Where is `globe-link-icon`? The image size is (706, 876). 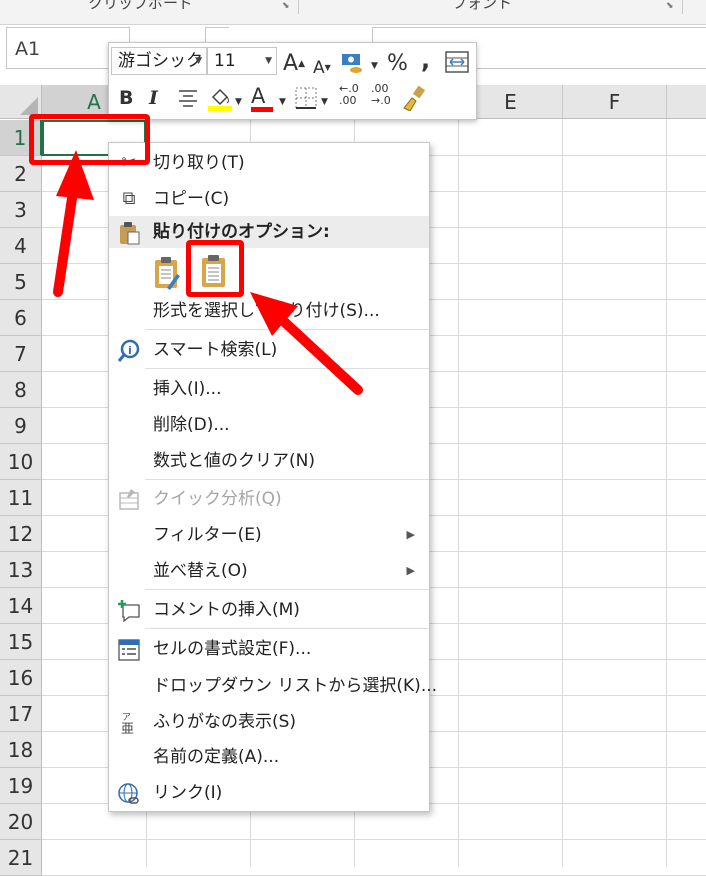
globe-link-icon is located at coordinates (129, 793).